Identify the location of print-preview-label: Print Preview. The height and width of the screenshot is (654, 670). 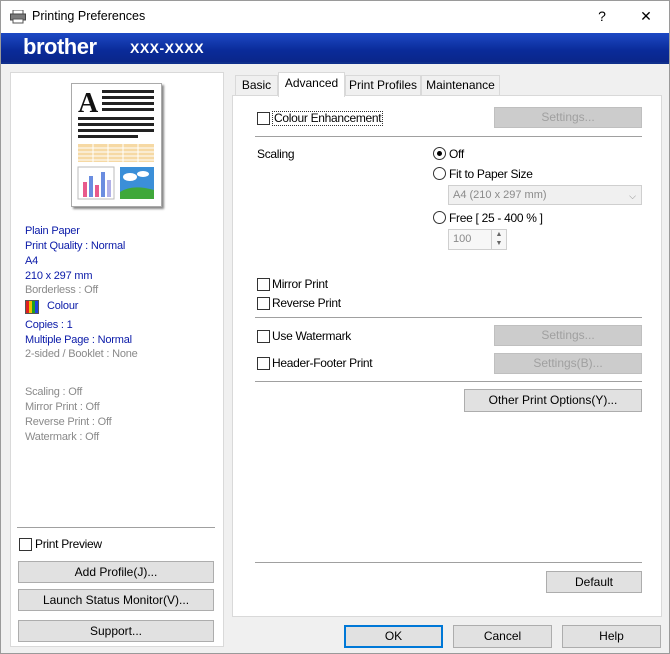
(68, 544).